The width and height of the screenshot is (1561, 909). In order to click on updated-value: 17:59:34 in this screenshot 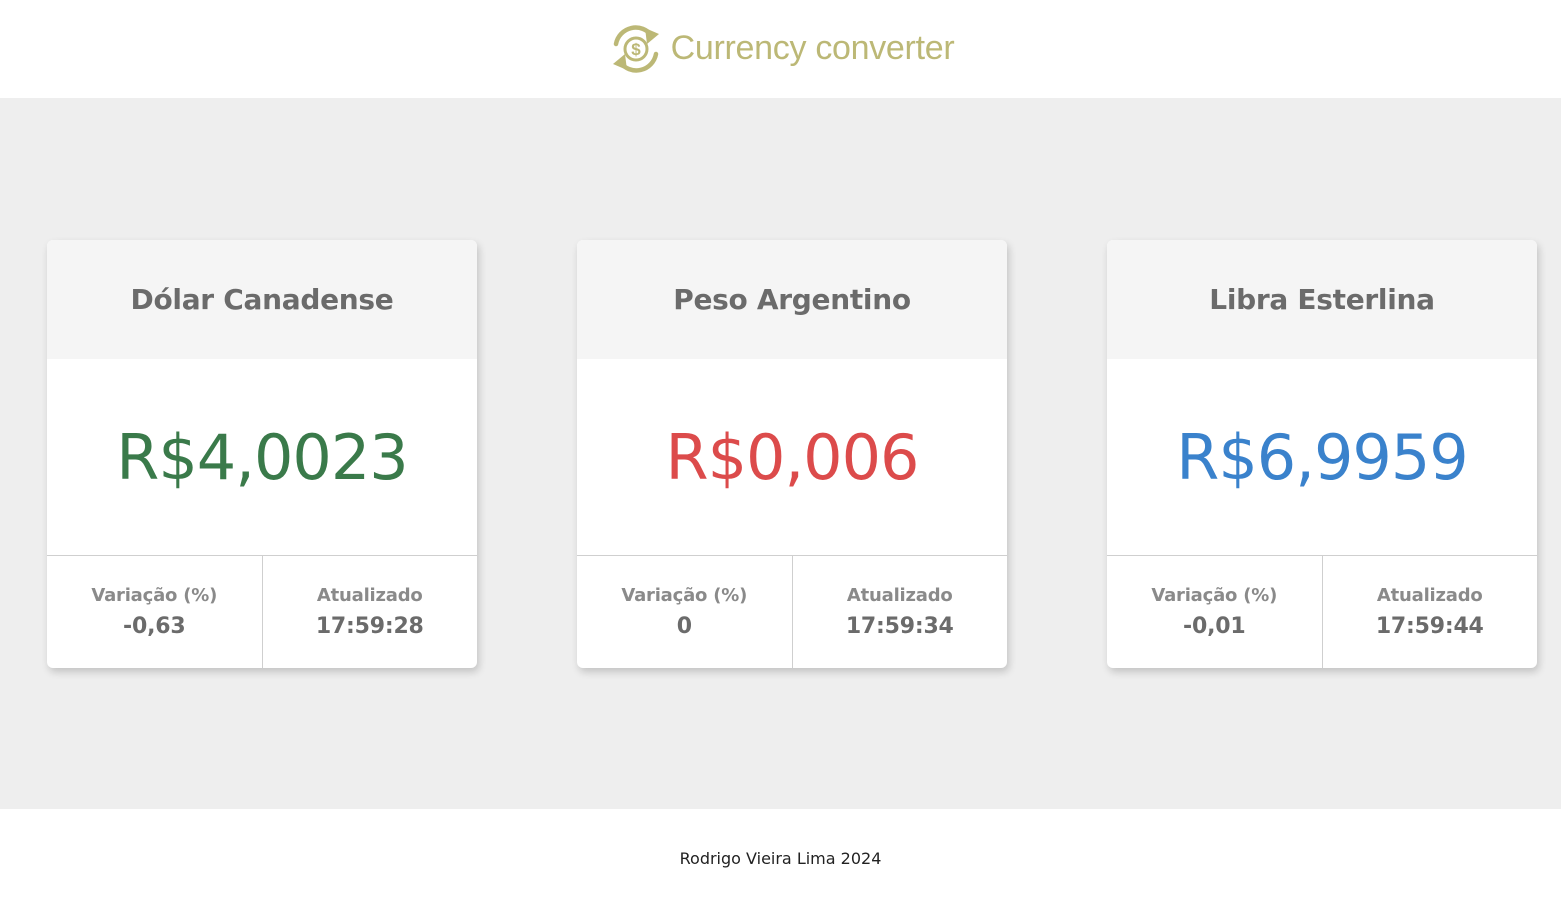, I will do `click(899, 626)`.